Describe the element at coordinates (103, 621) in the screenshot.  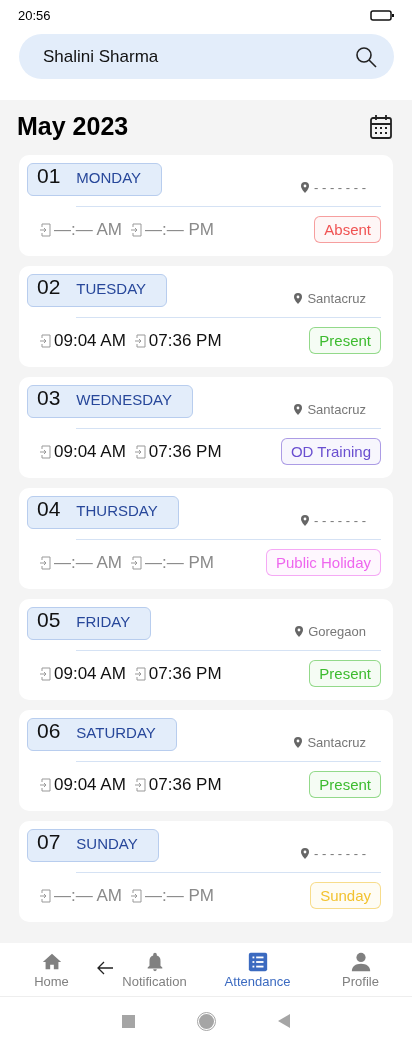
I see `weekday: FRIDAY` at that location.